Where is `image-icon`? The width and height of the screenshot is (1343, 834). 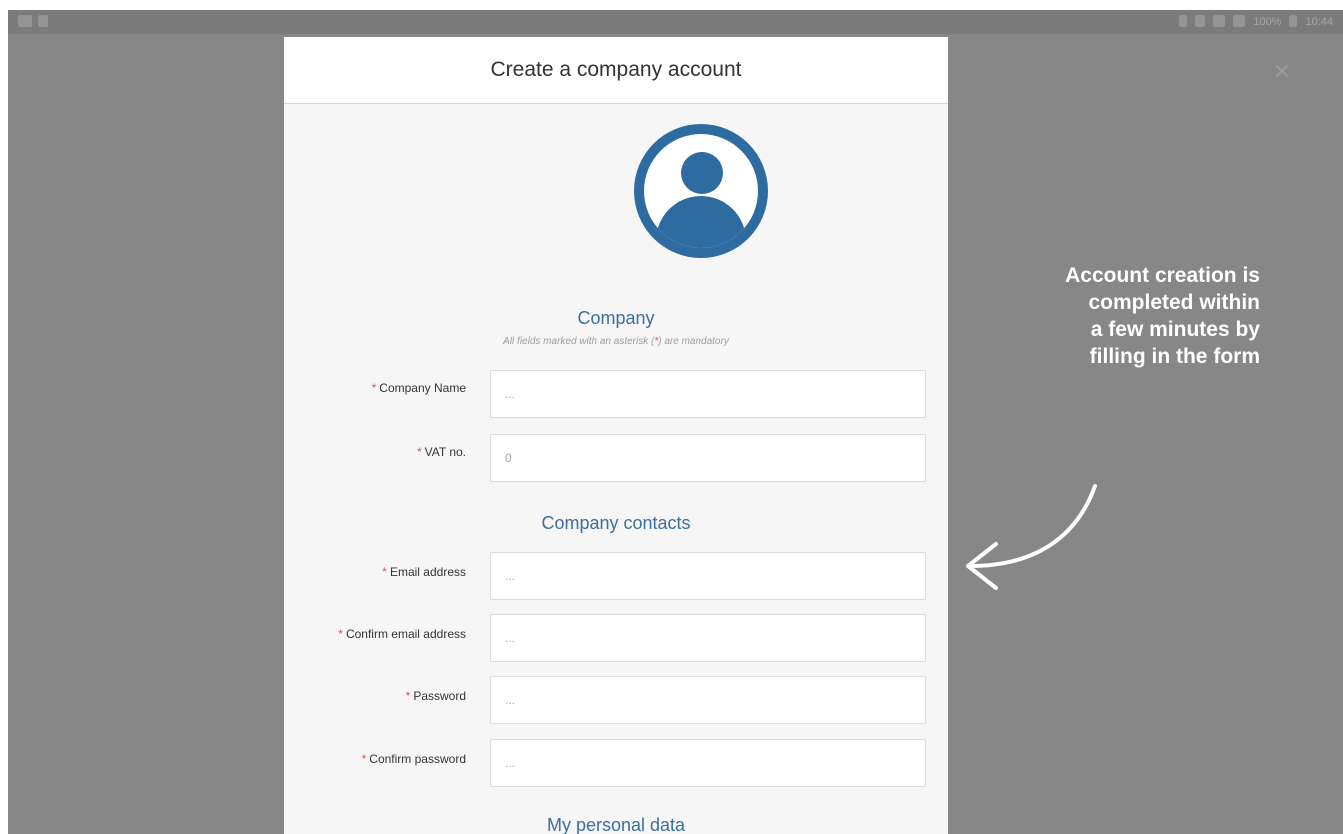 image-icon is located at coordinates (25, 21).